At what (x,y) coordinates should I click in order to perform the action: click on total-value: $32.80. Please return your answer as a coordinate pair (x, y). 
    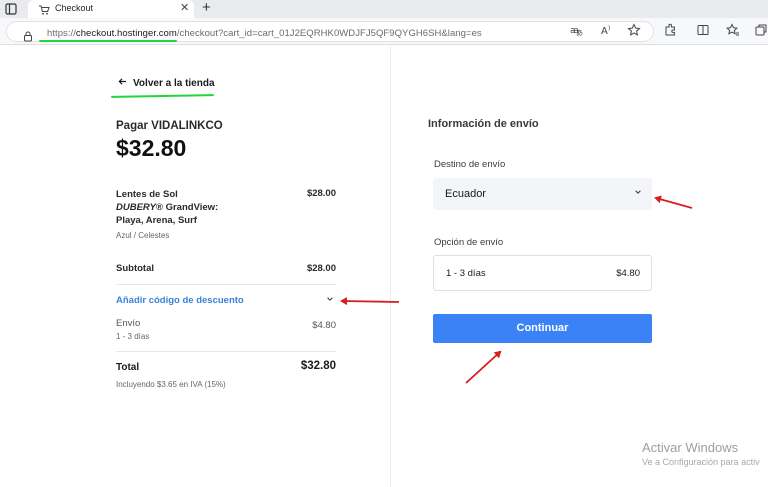
    Looking at the image, I should click on (318, 366).